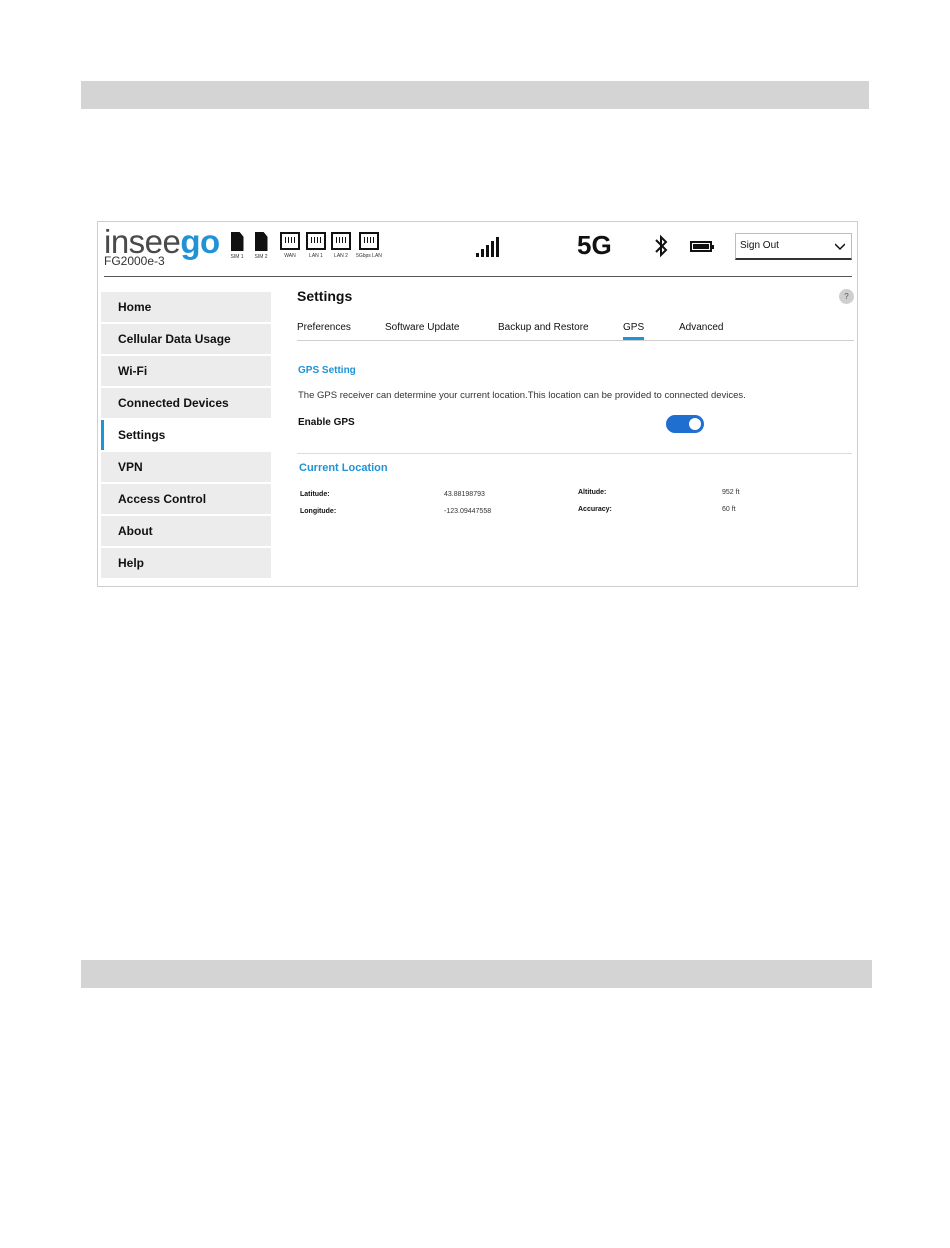  Describe the element at coordinates (422, 327) in the screenshot. I see `tab-software-update: Software Update` at that location.